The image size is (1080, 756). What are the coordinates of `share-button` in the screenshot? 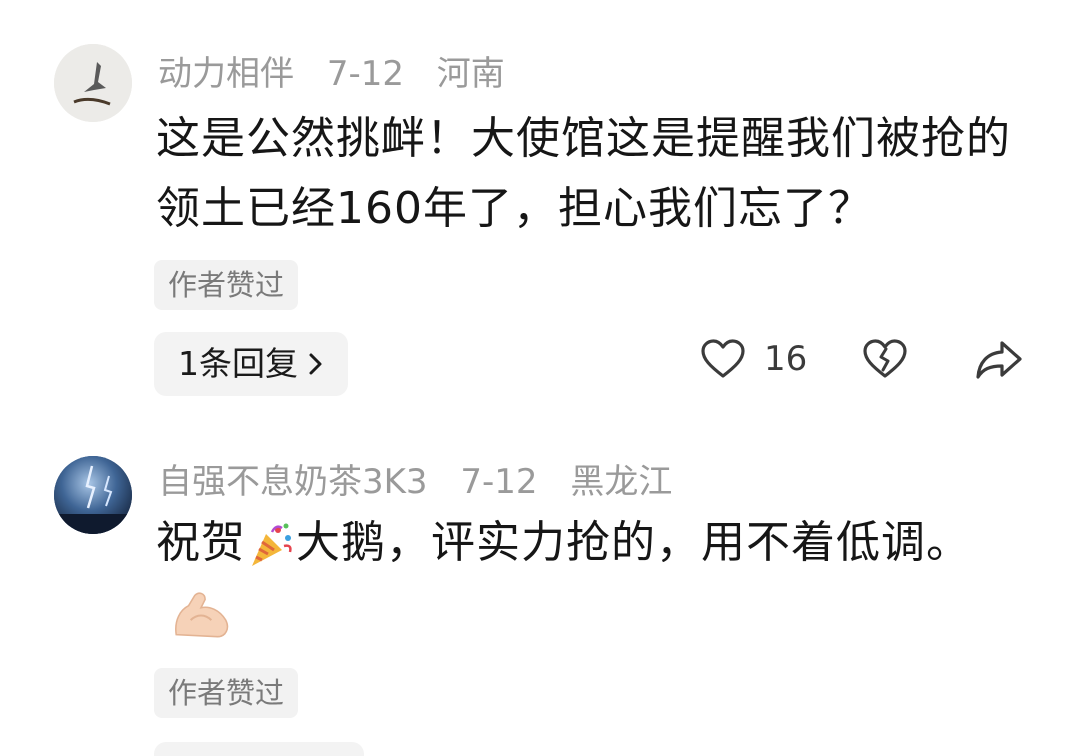 It's located at (999, 360).